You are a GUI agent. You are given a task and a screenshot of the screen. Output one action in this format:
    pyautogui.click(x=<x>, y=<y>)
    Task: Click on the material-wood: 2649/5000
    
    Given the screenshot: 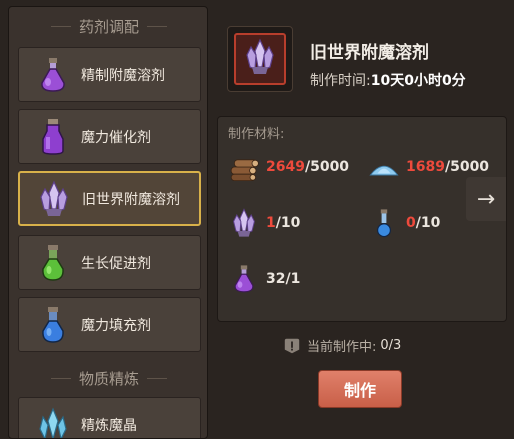 What is the action you would take?
    pyautogui.click(x=288, y=167)
    